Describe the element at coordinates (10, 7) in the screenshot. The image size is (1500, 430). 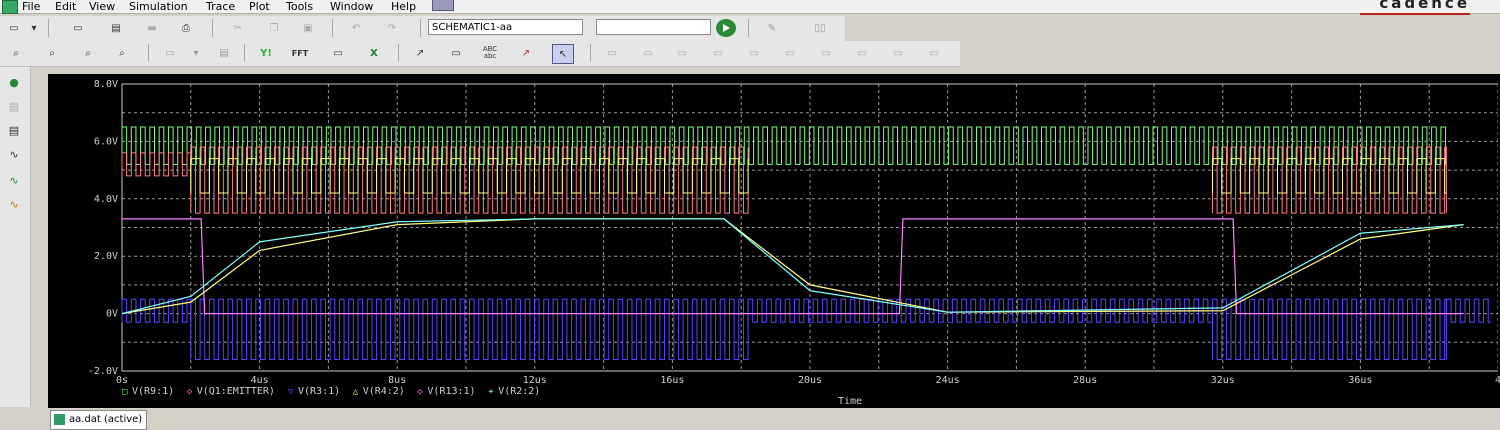
I see `app-icon` at that location.